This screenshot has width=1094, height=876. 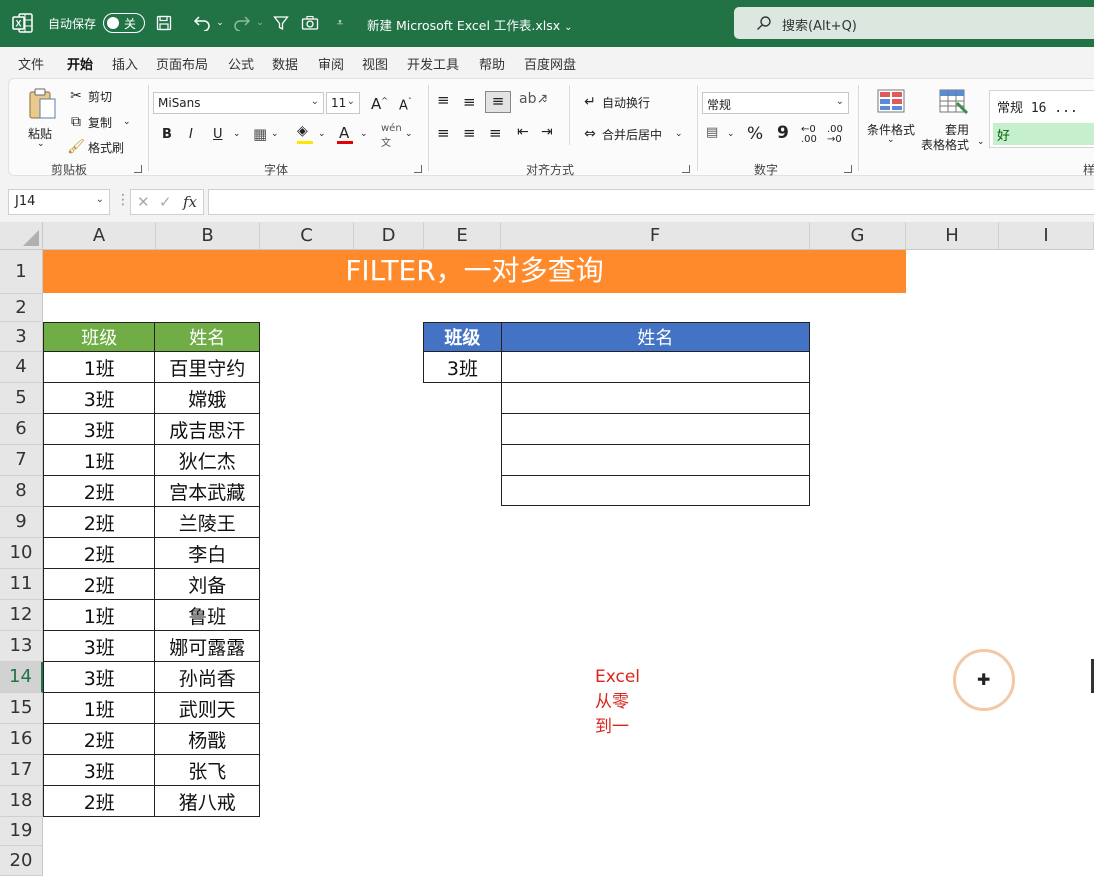 I want to click on align-center-icon: ≡, so click(x=469, y=133).